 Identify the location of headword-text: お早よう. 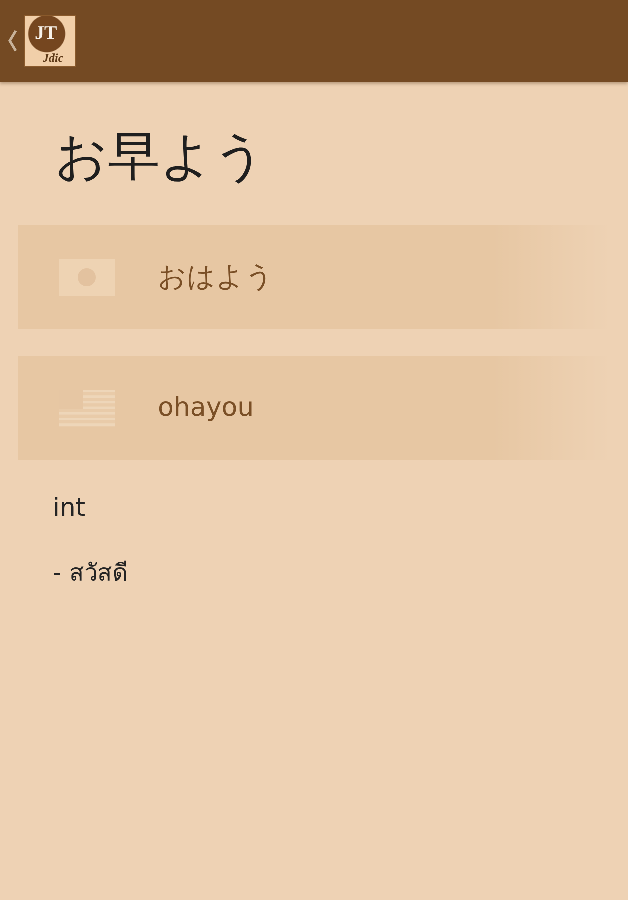
(160, 157).